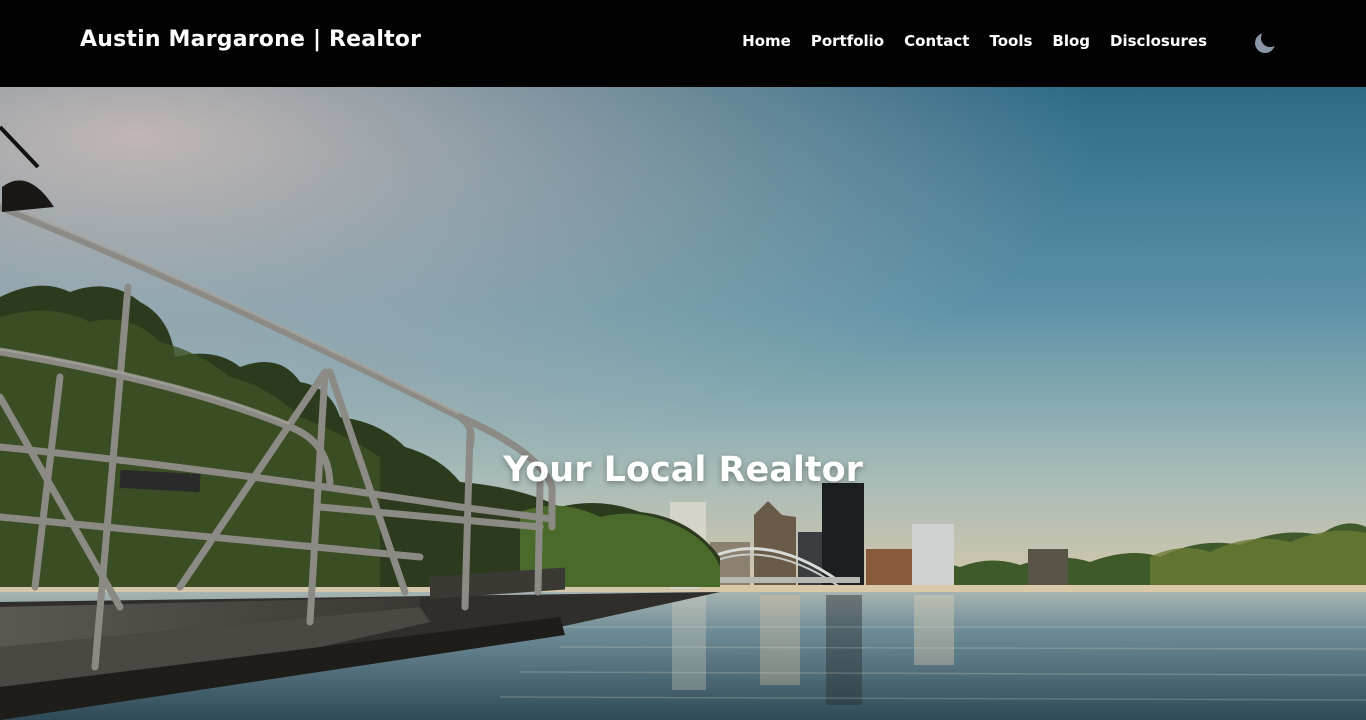 The image size is (1366, 720). I want to click on theme-toggle-button, so click(1265, 43).